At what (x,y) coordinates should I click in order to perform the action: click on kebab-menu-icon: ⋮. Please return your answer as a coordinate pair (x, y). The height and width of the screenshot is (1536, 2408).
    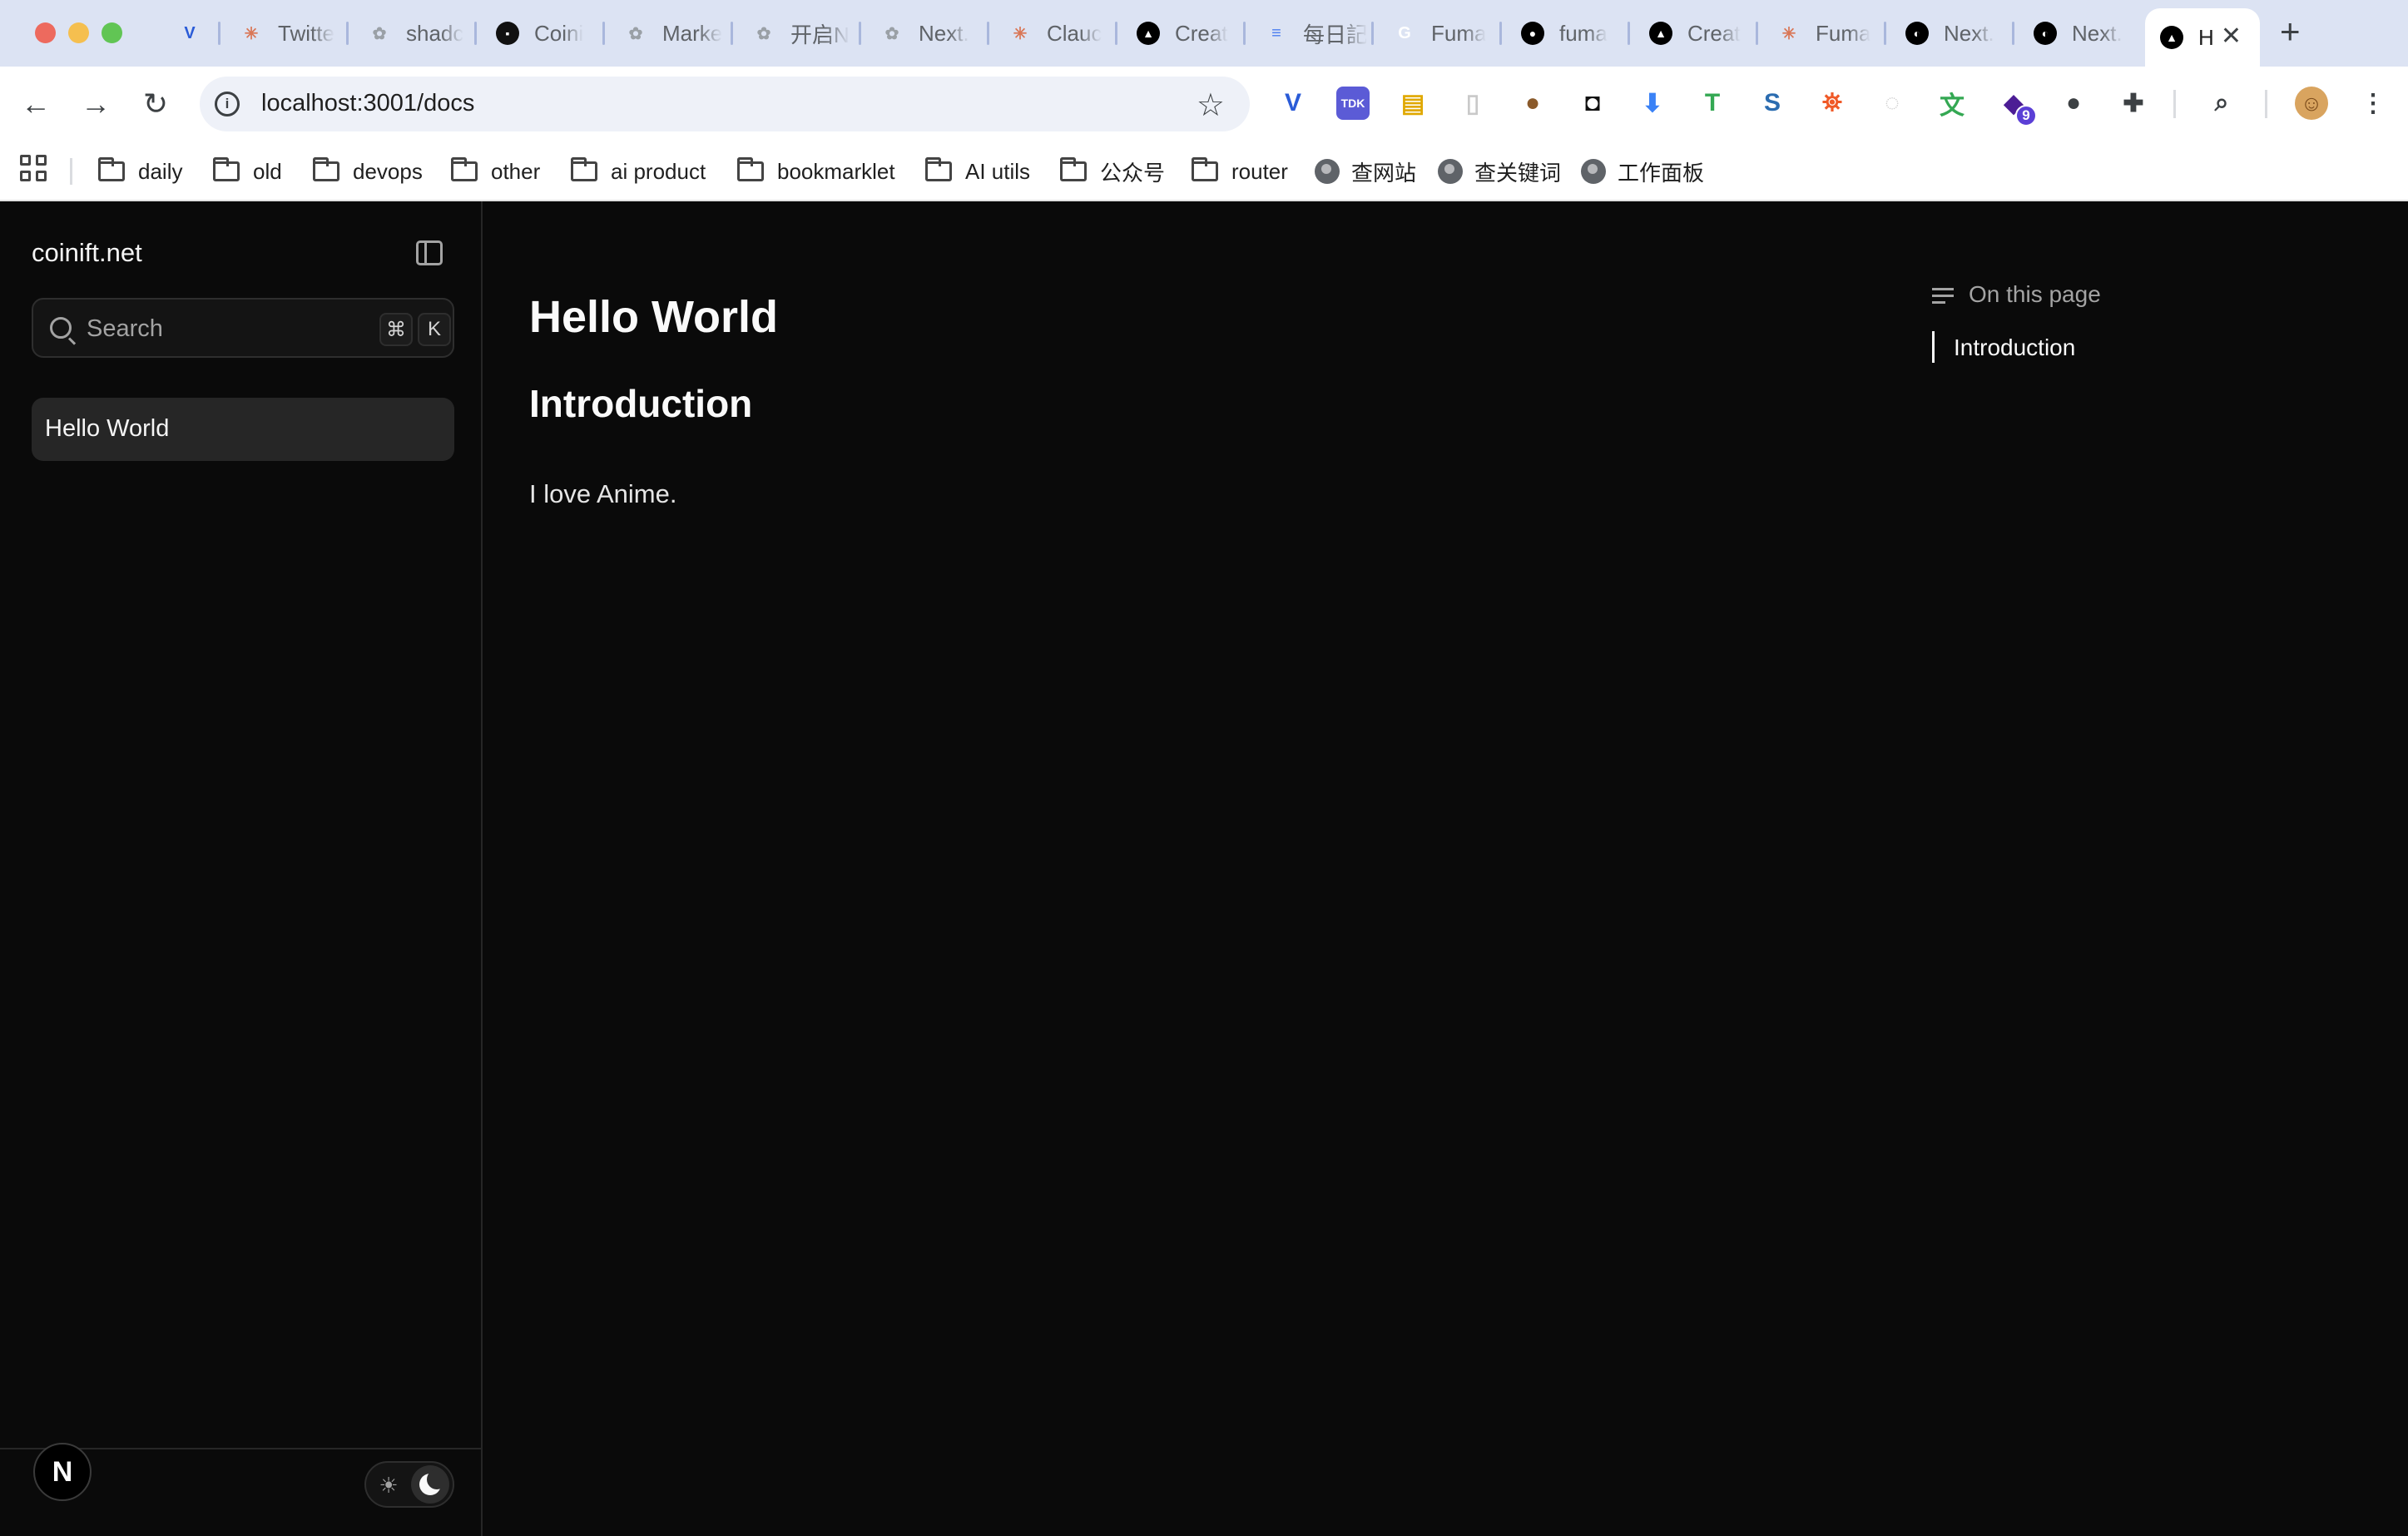
    Looking at the image, I should click on (2373, 104).